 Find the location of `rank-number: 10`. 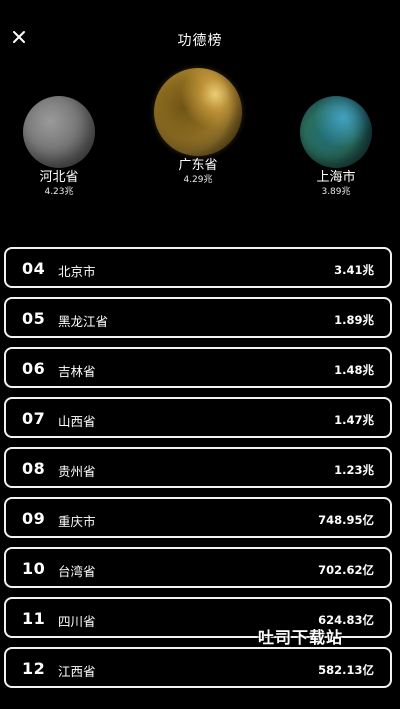

rank-number: 10 is located at coordinates (34, 568).